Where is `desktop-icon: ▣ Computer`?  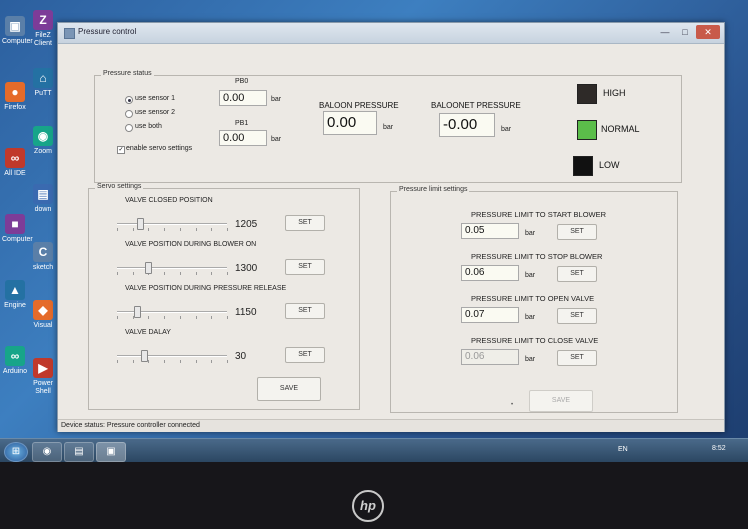
desktop-icon: ▣ Computer is located at coordinates (17, 31).